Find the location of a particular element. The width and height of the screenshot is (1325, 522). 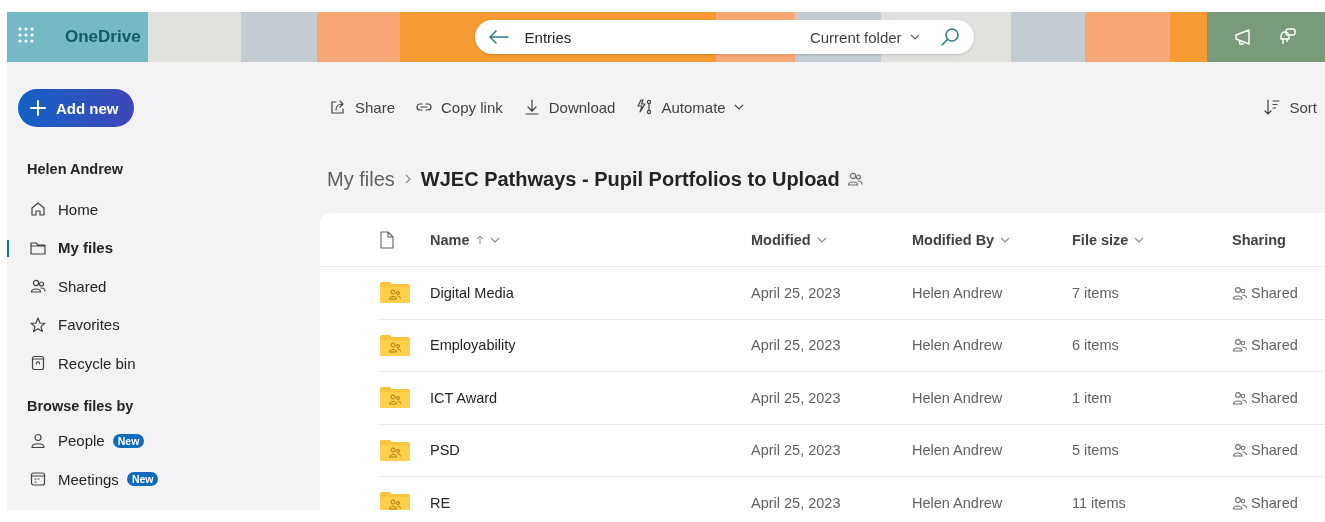

table-cell-text: 5 items is located at coordinates (1096, 450).